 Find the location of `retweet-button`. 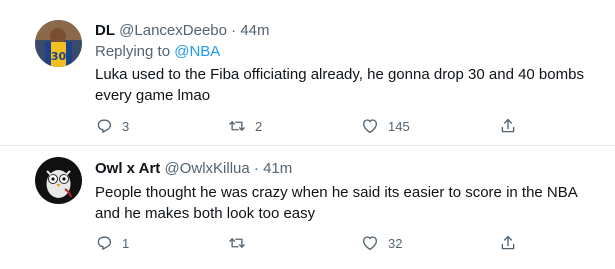

retweet-button is located at coordinates (241, 243).